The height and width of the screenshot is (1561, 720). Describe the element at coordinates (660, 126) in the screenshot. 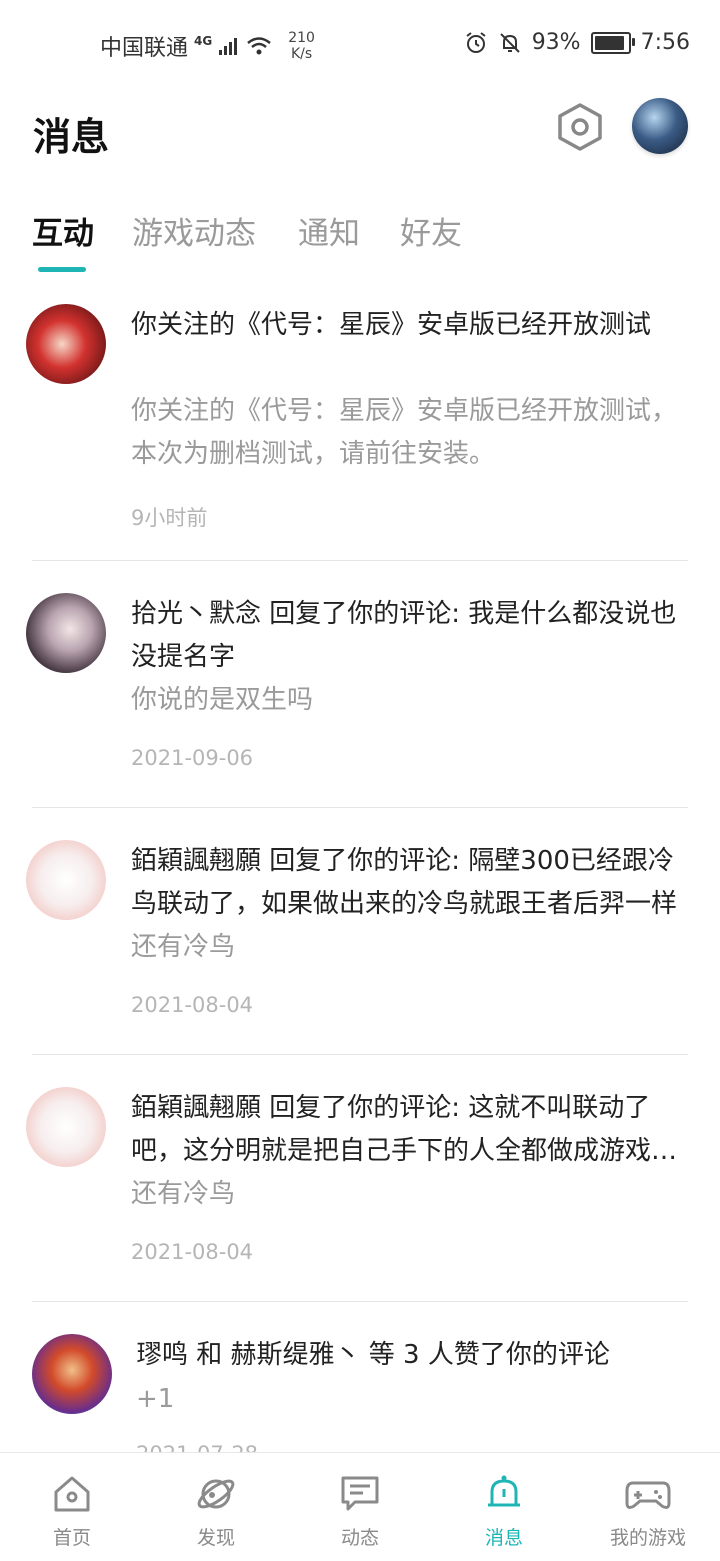

I see `user-avatar` at that location.